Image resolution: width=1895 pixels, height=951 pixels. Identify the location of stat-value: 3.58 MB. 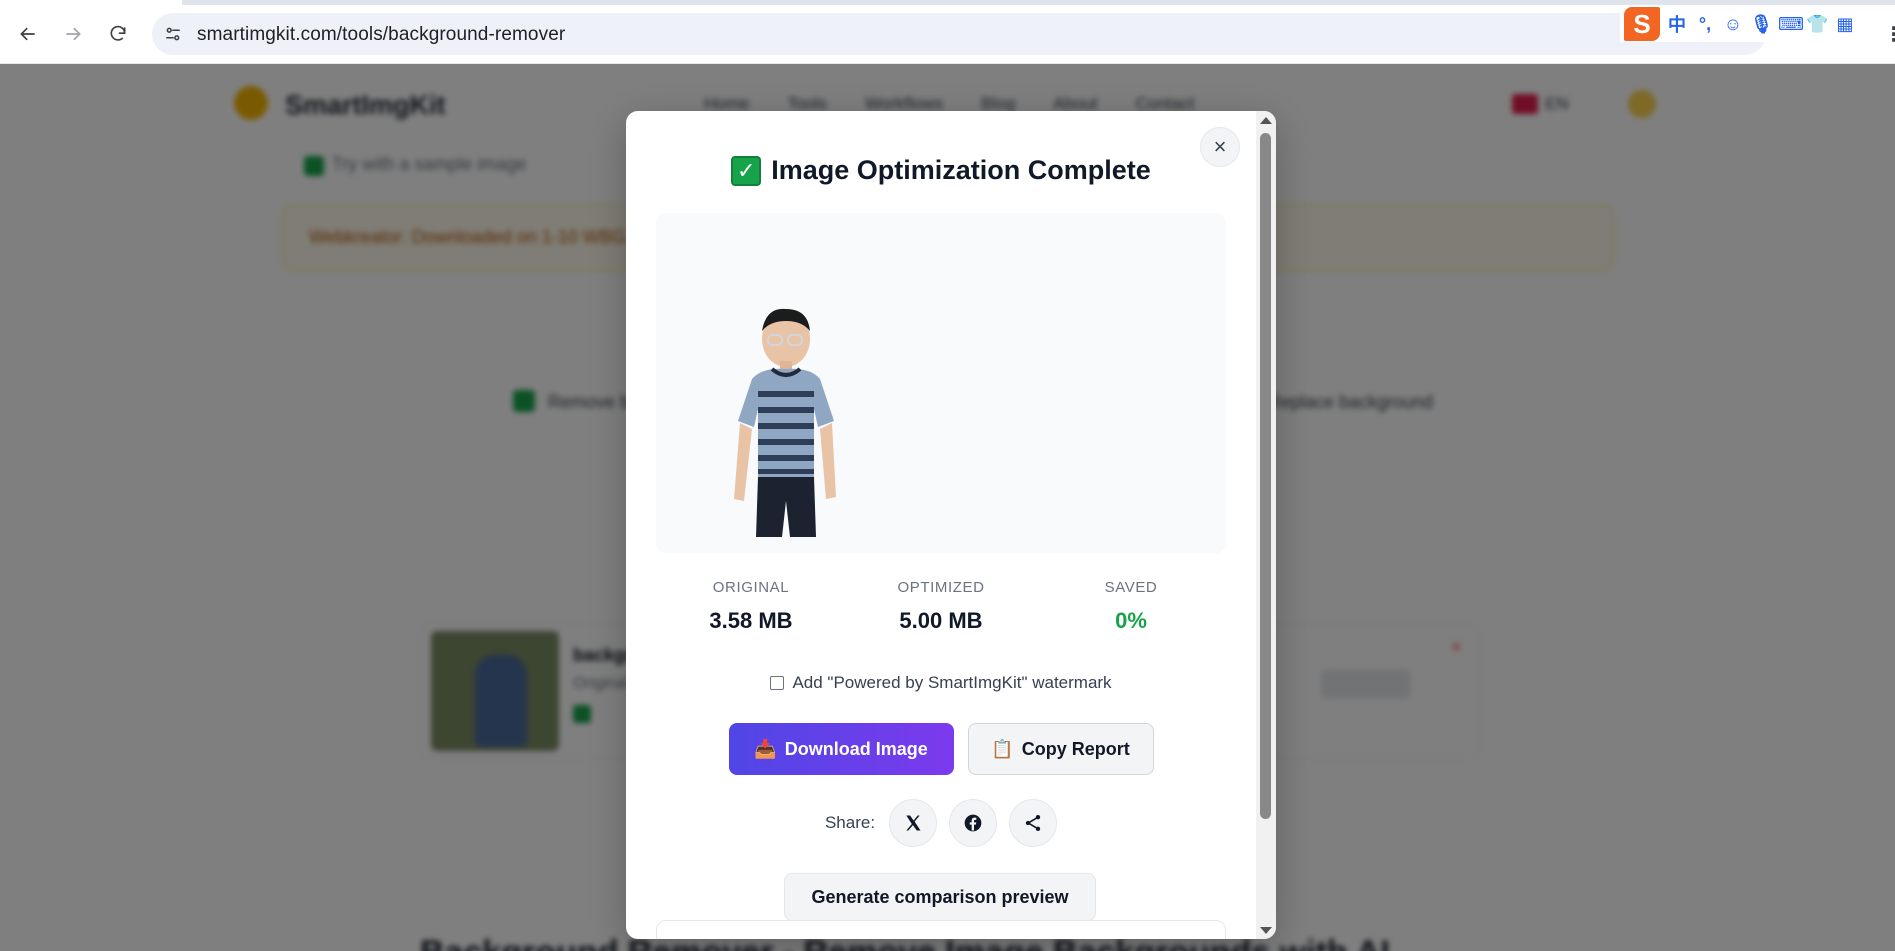
(751, 620).